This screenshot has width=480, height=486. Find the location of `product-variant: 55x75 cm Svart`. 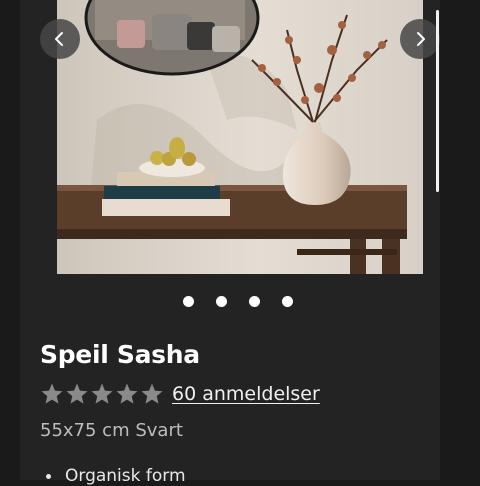

product-variant: 55x75 cm Svart is located at coordinates (111, 430).